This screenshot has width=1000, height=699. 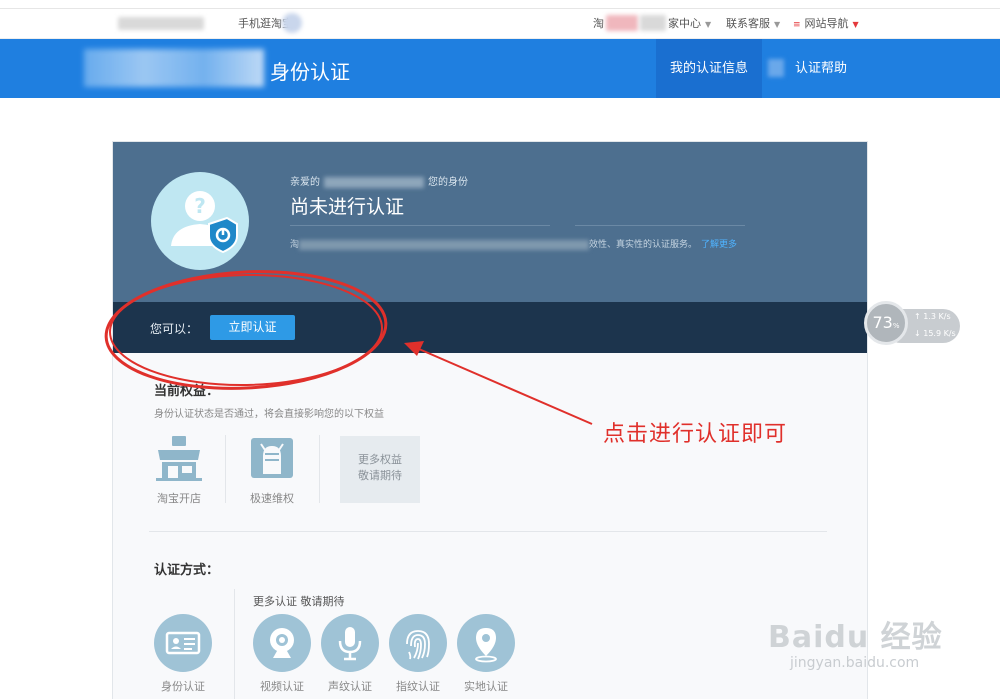 I want to click on download-speed: ↓ 15.9 K/s, so click(x=935, y=333).